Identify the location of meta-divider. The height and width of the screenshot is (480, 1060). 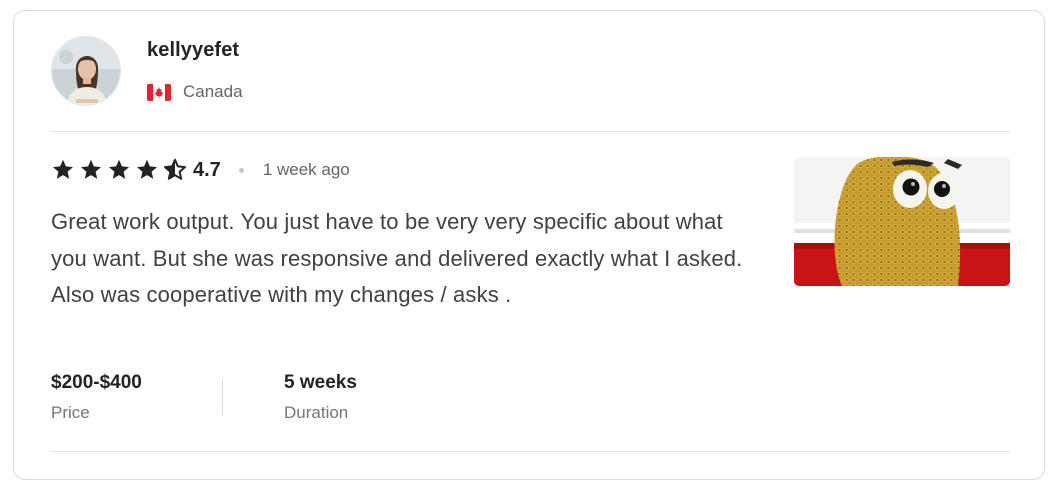
(222, 397).